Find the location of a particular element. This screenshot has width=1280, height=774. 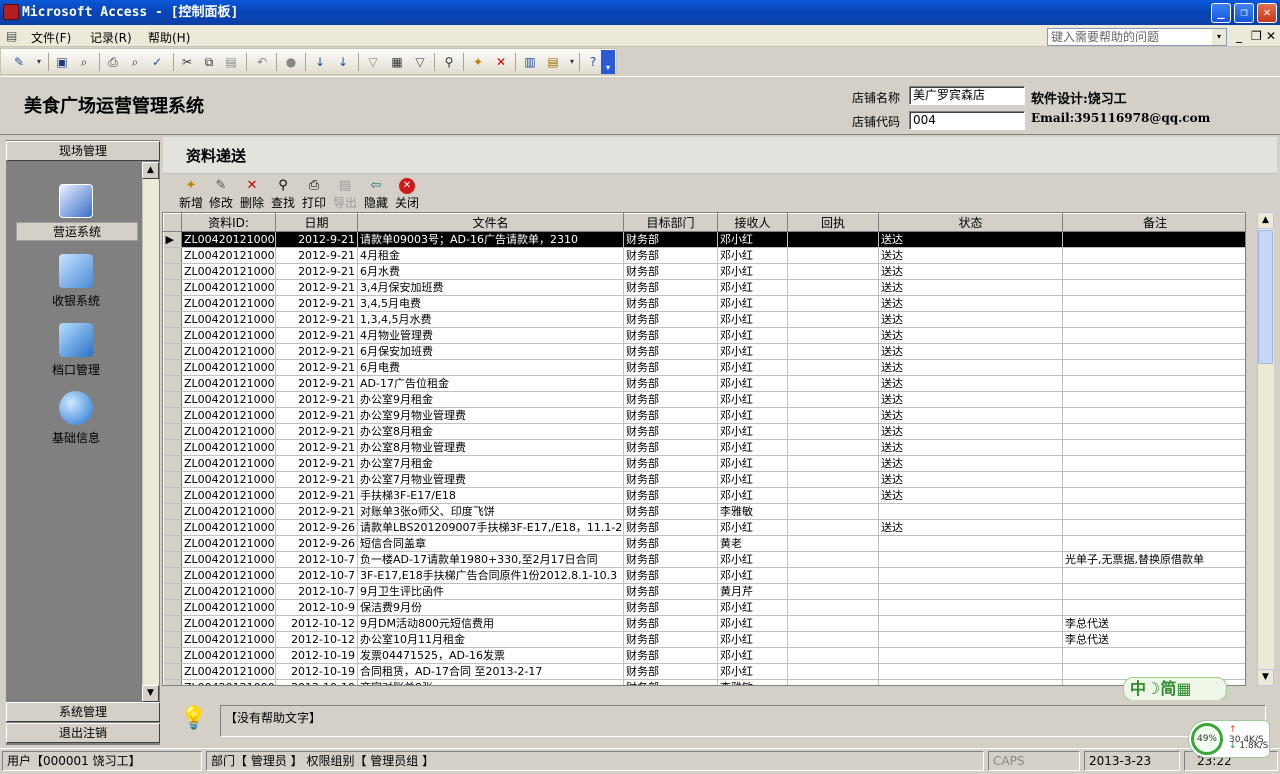

delete-button: ✕ 删除 is located at coordinates (252, 194).